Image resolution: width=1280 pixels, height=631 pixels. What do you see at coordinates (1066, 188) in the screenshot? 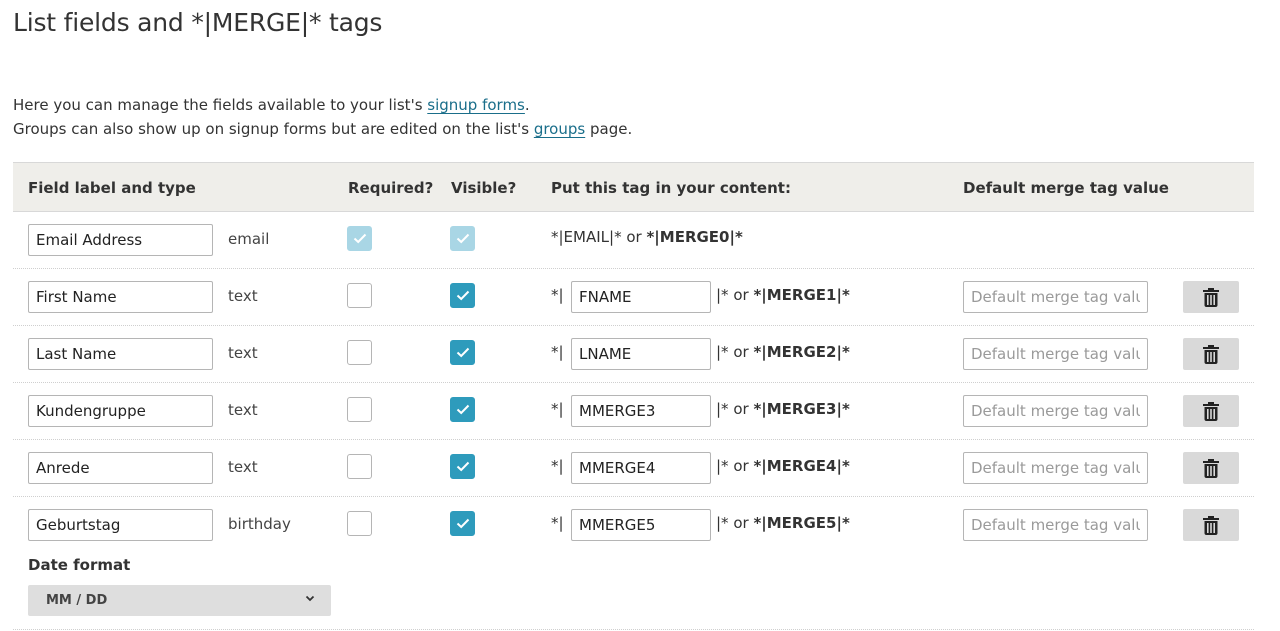
I see `header-default-value: Default merge tag value` at bounding box center [1066, 188].